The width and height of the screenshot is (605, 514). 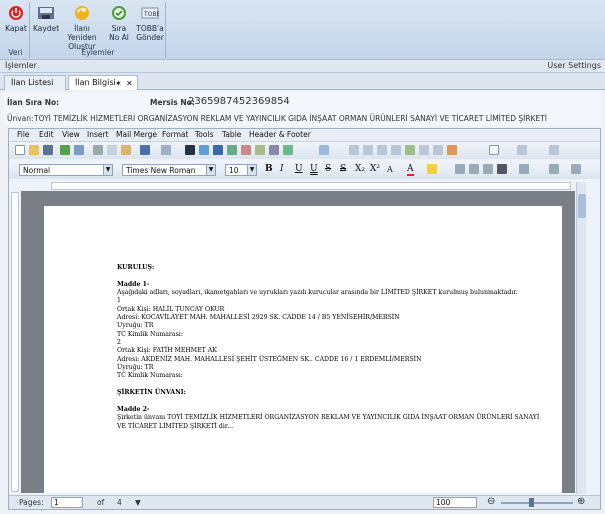 I want to click on document-line: Ortak Kişi: HALİL TUNCAY OKUR, so click(x=327, y=310).